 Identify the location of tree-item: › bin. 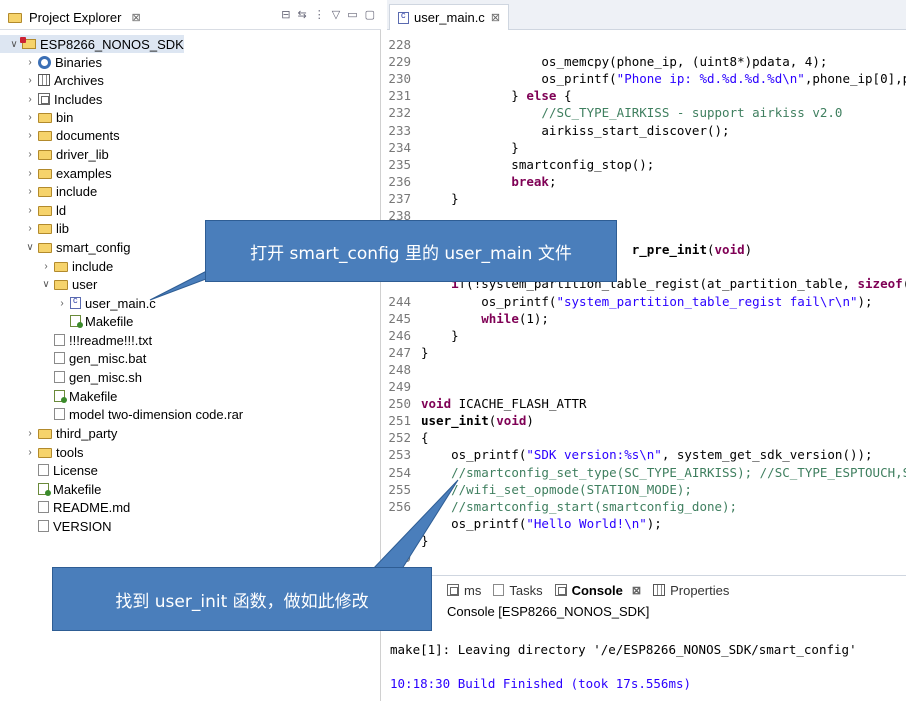
(36, 117).